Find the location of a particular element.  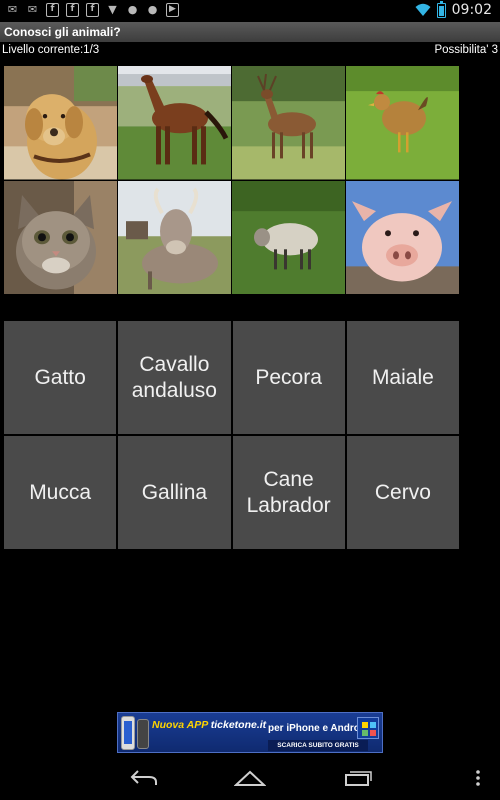

navigation-bar is located at coordinates (250, 778).